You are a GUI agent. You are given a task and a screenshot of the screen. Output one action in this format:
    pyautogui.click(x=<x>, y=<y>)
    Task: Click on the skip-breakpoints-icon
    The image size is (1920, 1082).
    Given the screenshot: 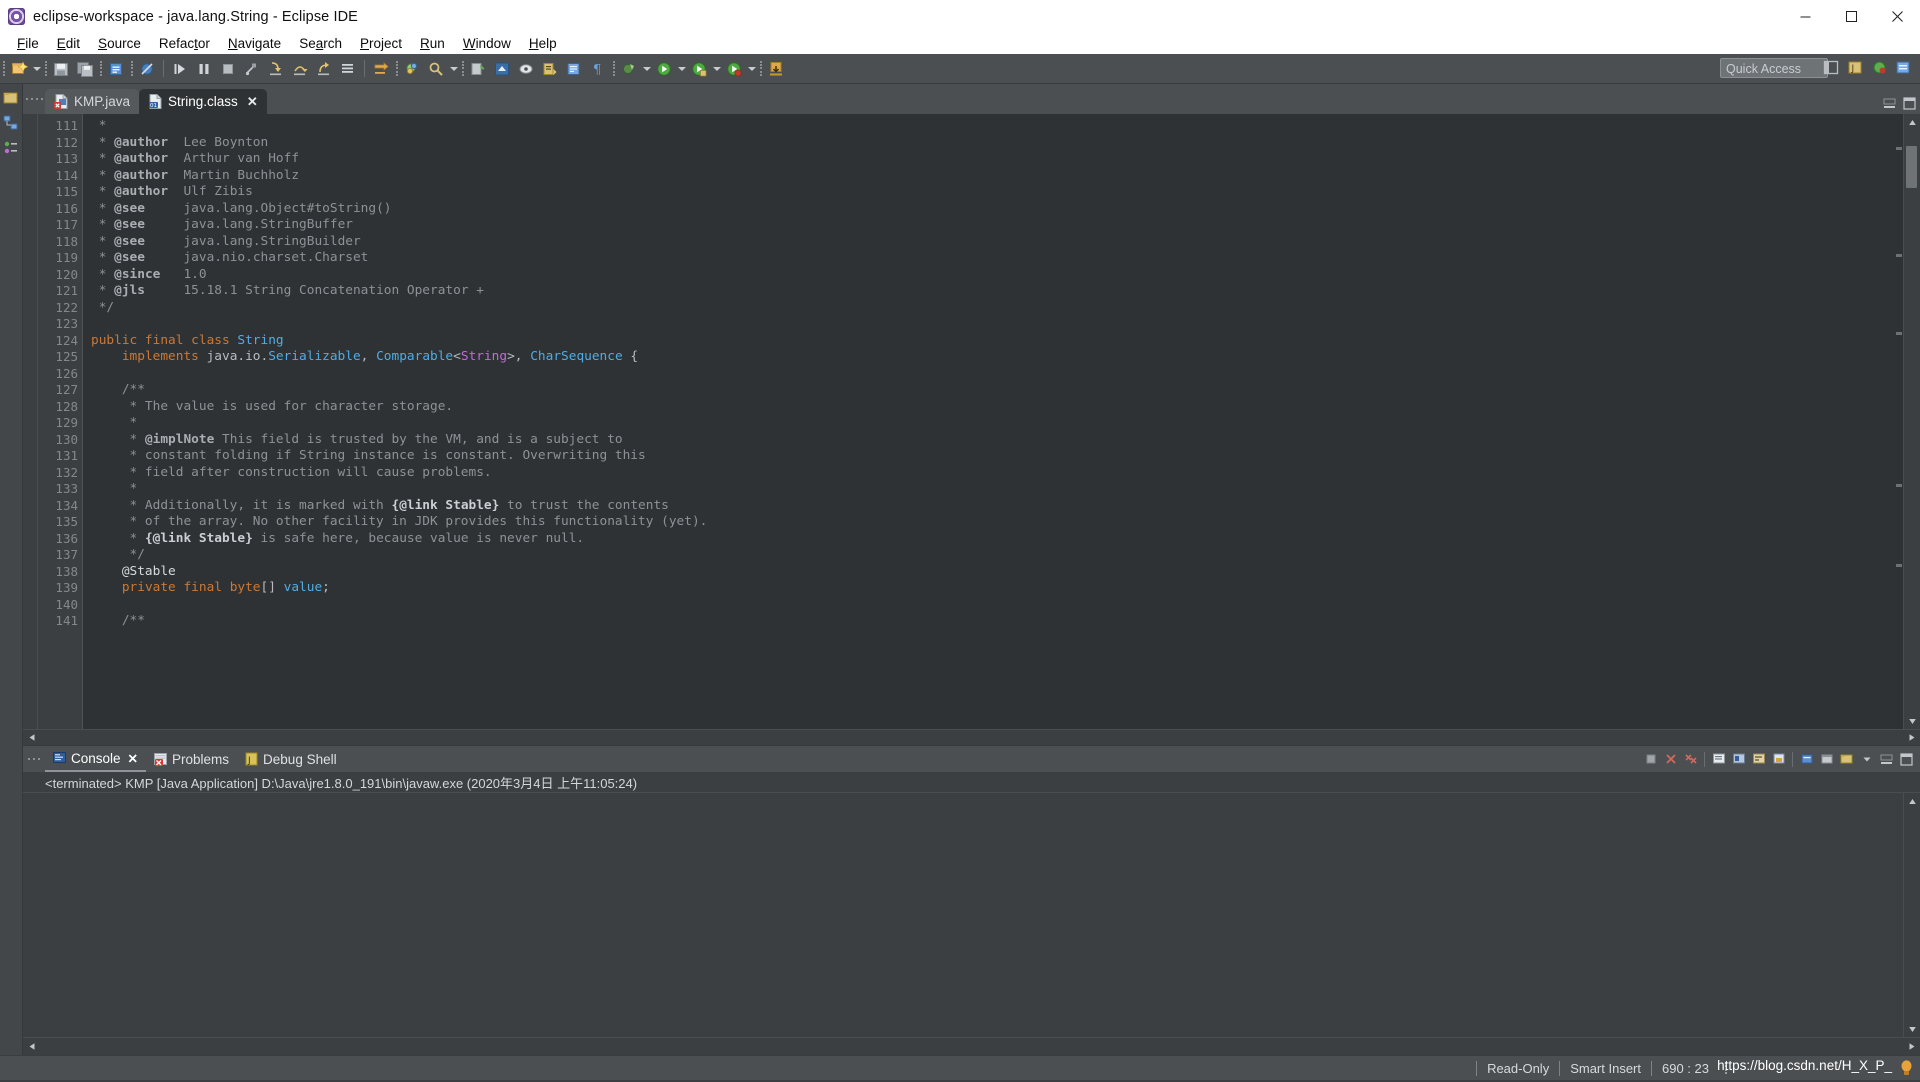 What is the action you would take?
    pyautogui.click(x=629, y=69)
    